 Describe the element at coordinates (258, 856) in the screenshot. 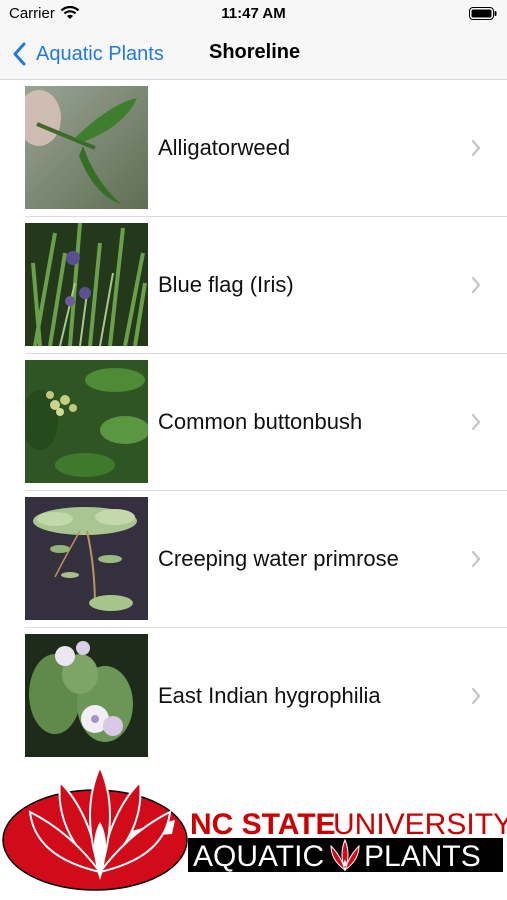

I see `logo-line2-left: AQUATIC` at that location.